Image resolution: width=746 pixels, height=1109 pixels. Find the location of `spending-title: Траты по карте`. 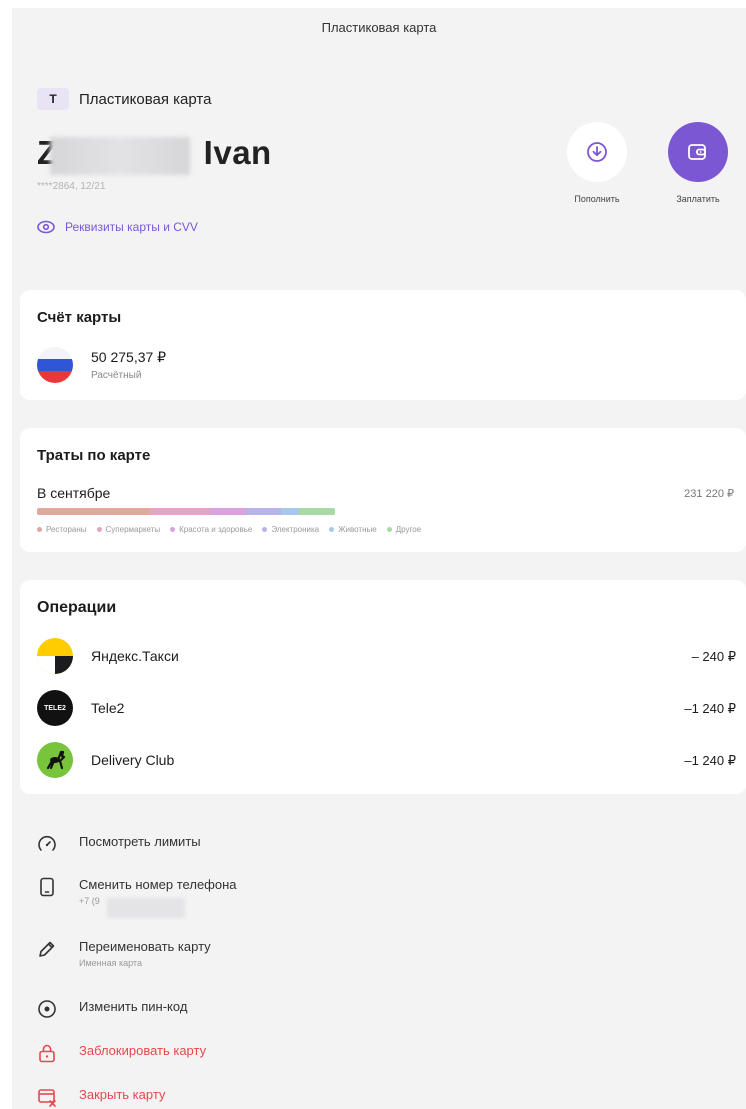

spending-title: Траты по карте is located at coordinates (94, 455).